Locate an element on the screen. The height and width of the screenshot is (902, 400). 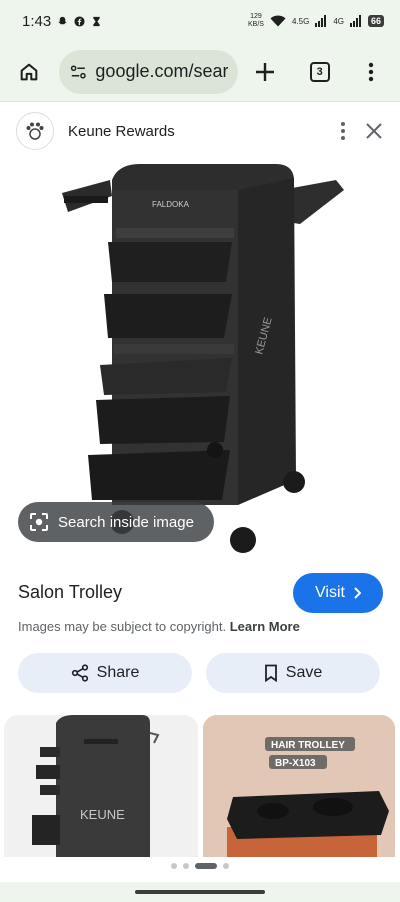
keune-logo-icon is located at coordinates (35, 131).